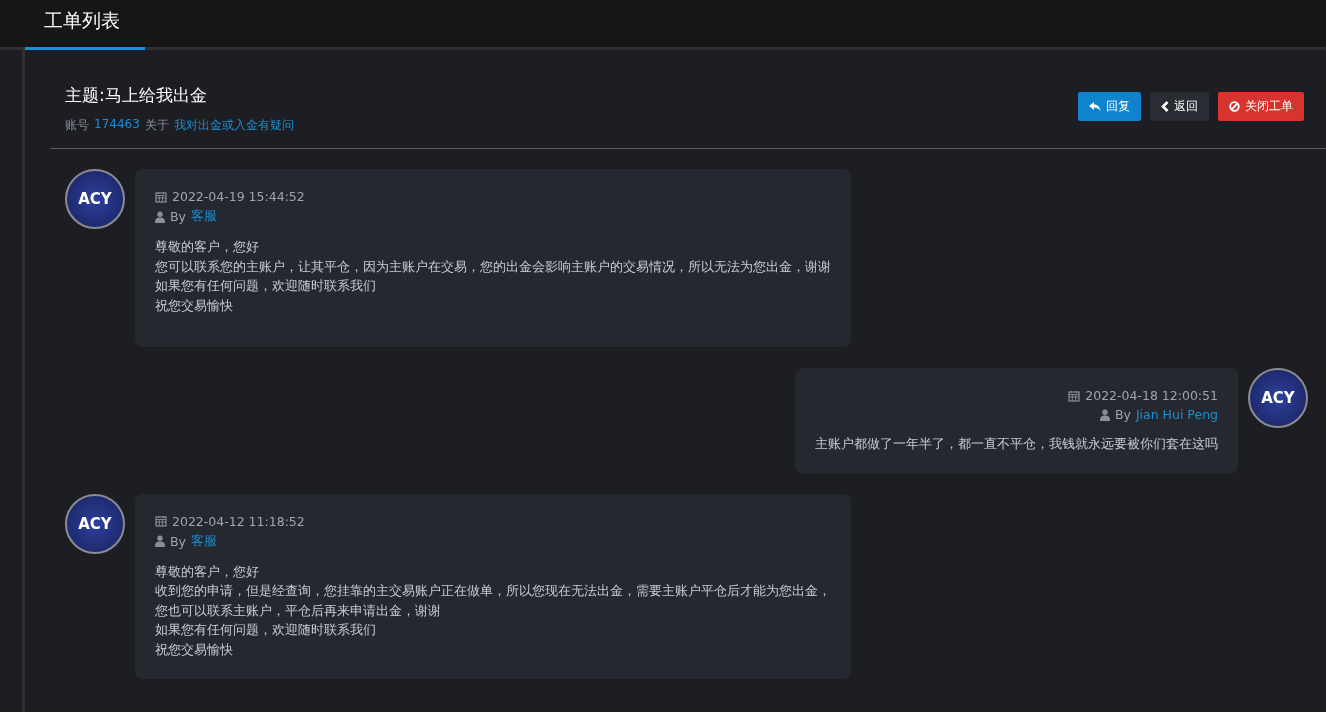 The image size is (1326, 712). Describe the element at coordinates (1179, 106) in the screenshot. I see `back-button: 返回` at that location.